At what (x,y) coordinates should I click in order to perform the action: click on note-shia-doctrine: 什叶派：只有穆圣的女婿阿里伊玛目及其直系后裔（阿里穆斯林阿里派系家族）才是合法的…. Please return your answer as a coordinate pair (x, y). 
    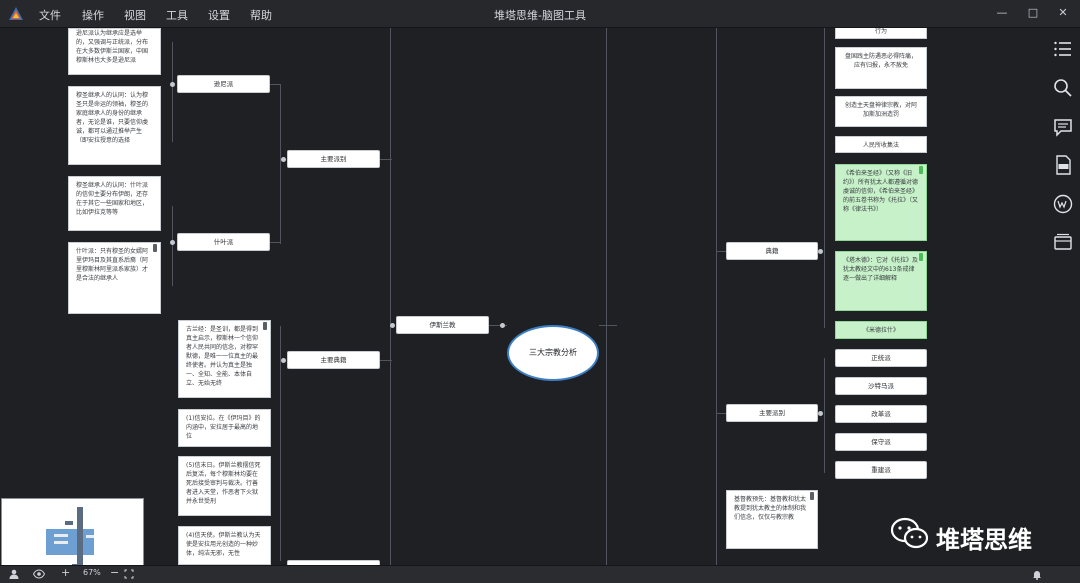
    Looking at the image, I should click on (114, 278).